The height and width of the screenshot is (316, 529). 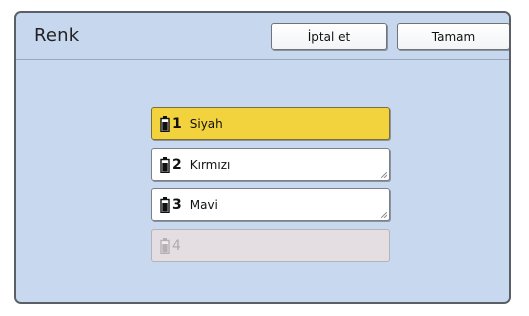 I want to click on color-option-1: 1 Siyah, so click(x=270, y=123).